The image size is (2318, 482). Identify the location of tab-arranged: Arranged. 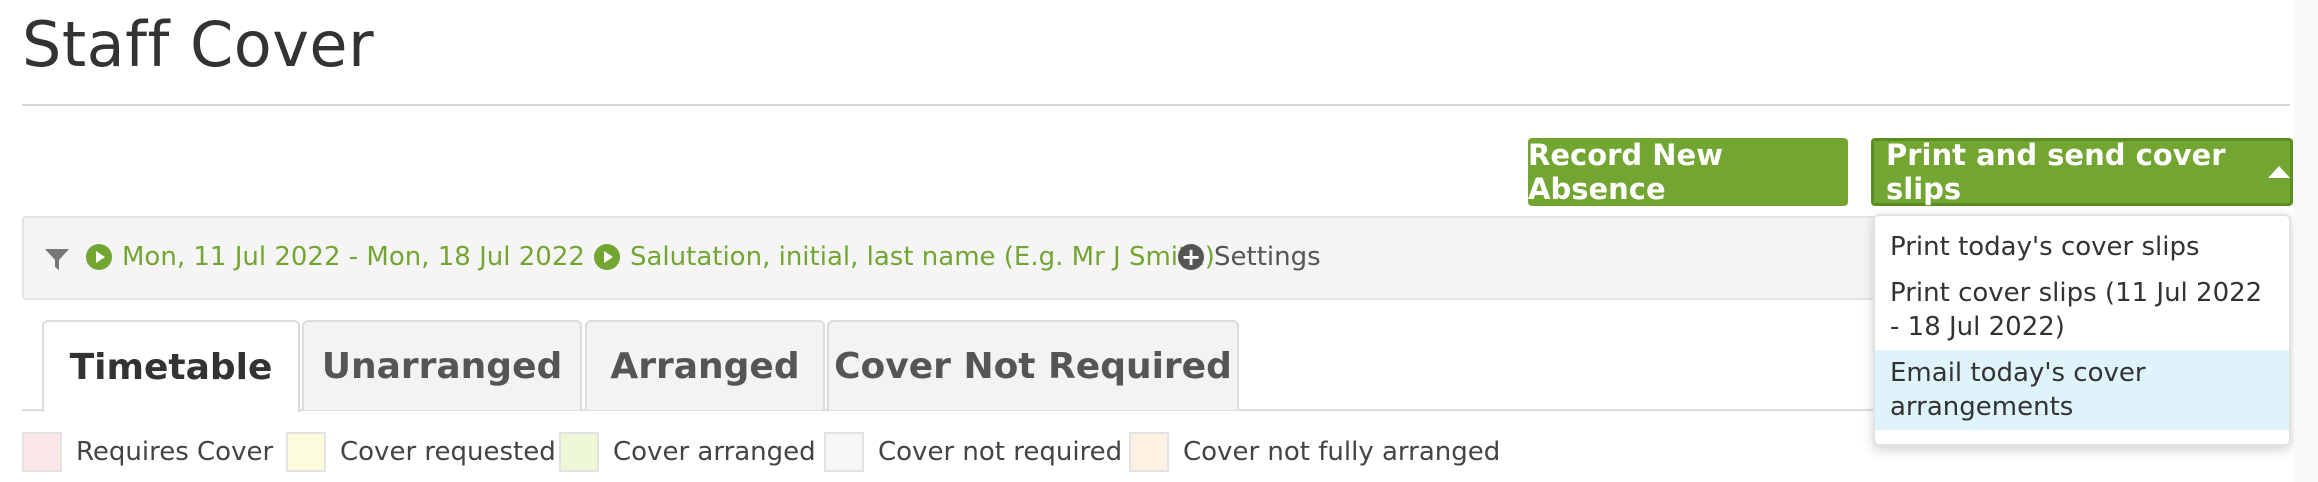
(705, 365).